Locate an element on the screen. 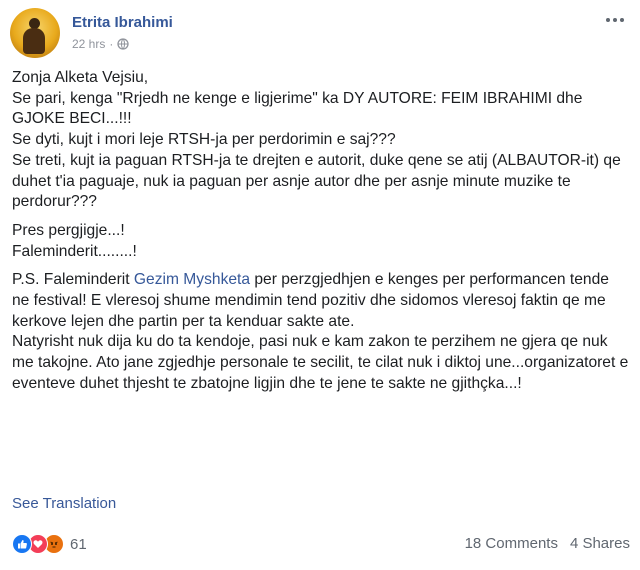 The width and height of the screenshot is (640, 570). post-stats: 18 Comments 4 Shares is located at coordinates (547, 543).